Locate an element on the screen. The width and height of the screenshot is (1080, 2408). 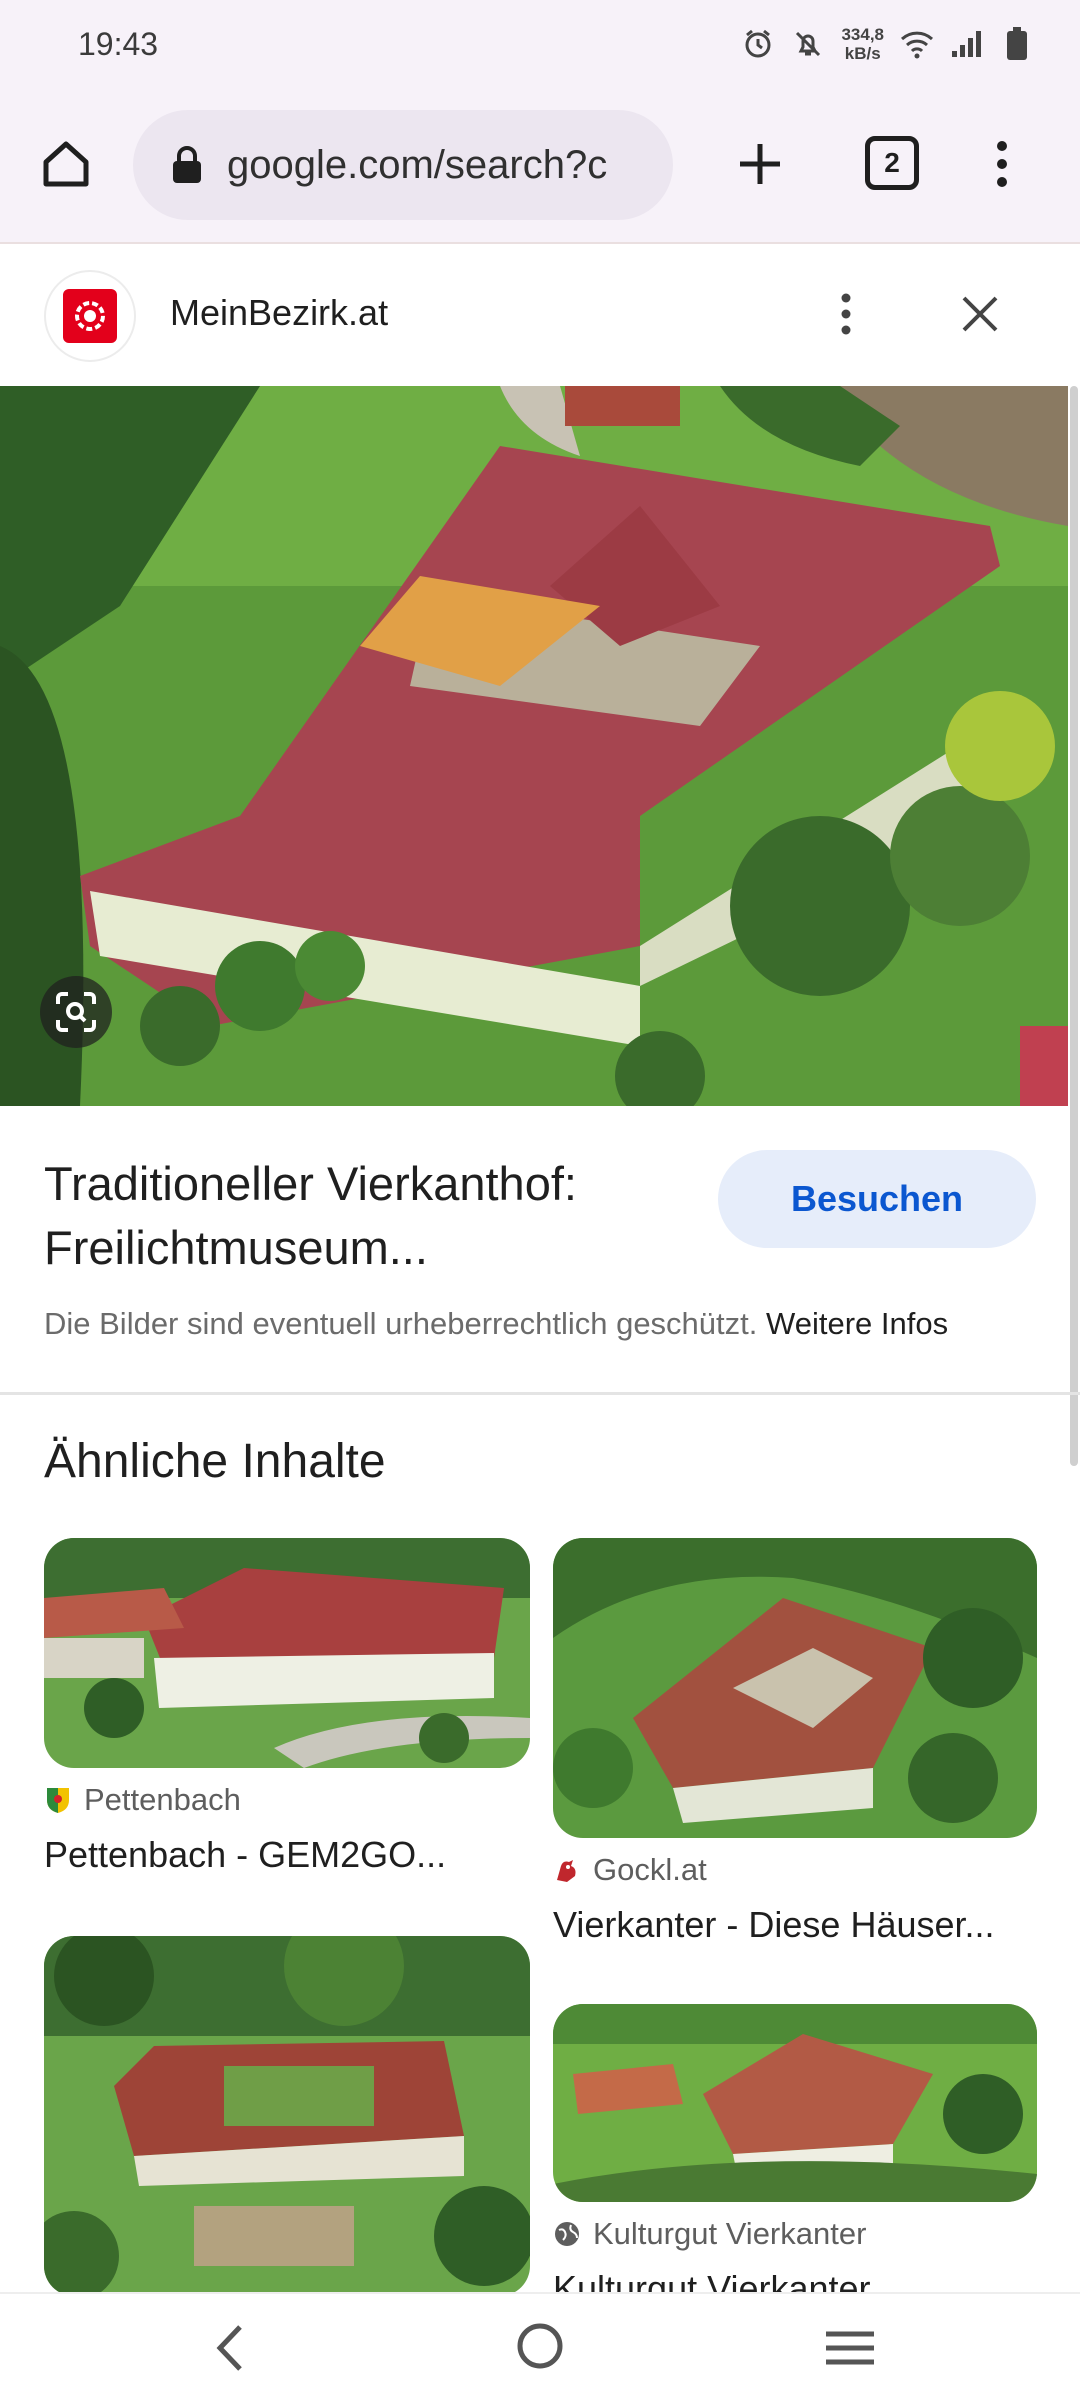
url-text: google.com/search?c is located at coordinates (417, 165).